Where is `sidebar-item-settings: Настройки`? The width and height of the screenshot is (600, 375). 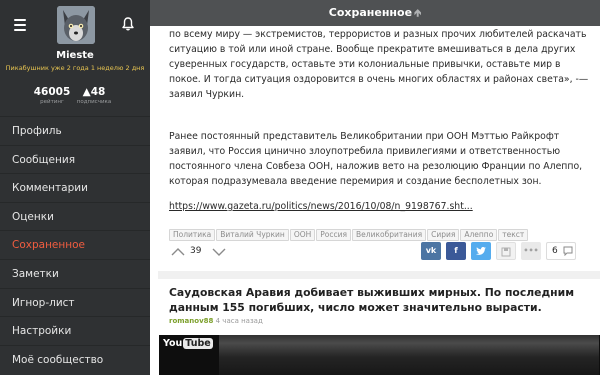 sidebar-item-settings: Настройки is located at coordinates (75, 330).